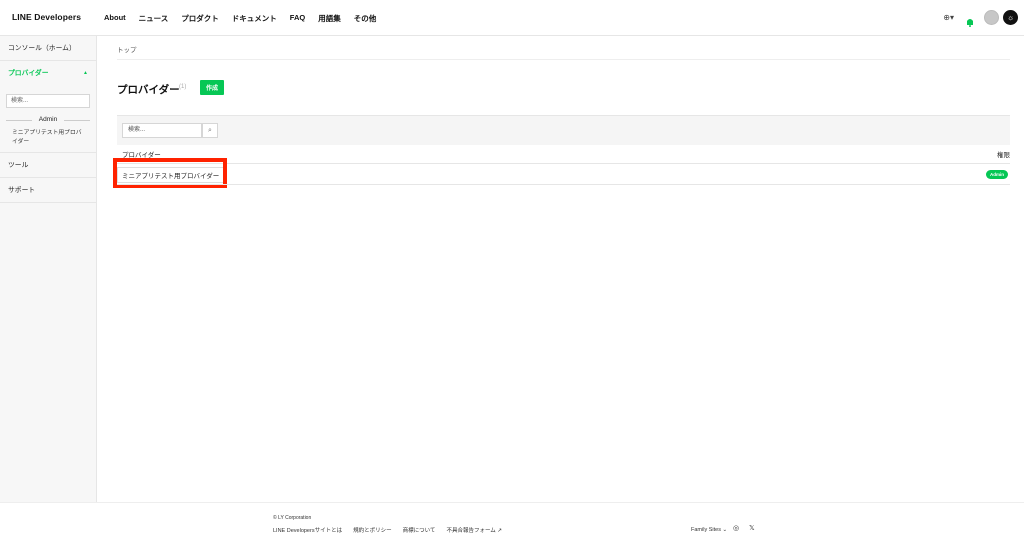 This screenshot has height=541, width=1024. What do you see at coordinates (210, 130) in the screenshot?
I see `search-icon: ⌕` at bounding box center [210, 130].